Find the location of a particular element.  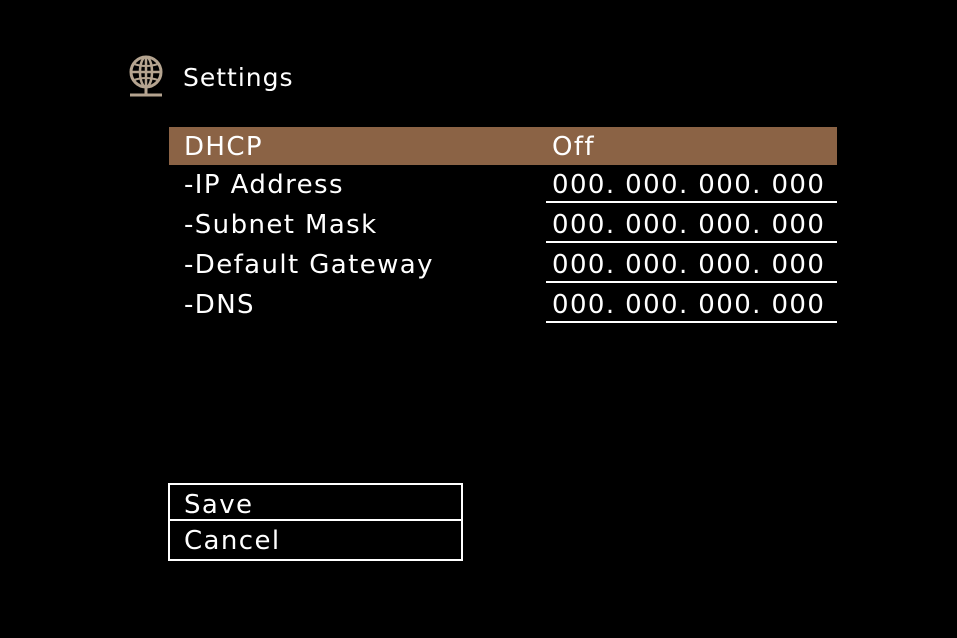

page-title: Settings is located at coordinates (238, 77).